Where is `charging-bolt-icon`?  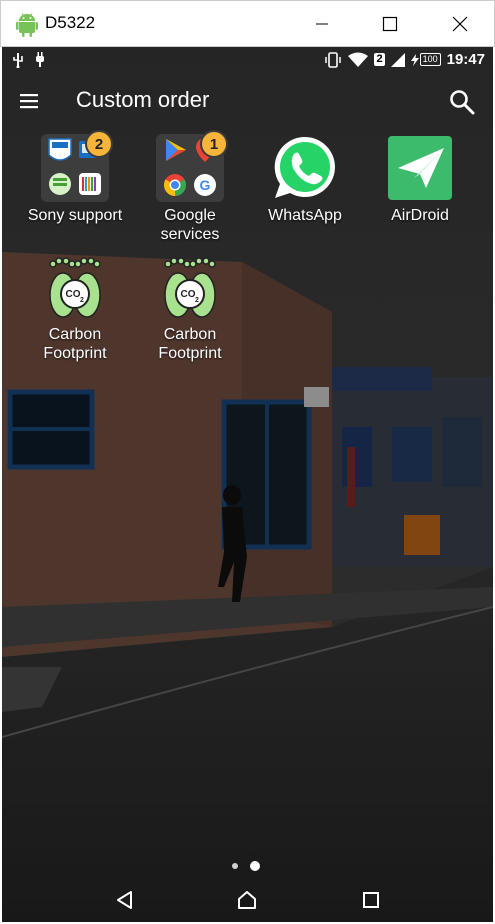 charging-bolt-icon is located at coordinates (414, 59).